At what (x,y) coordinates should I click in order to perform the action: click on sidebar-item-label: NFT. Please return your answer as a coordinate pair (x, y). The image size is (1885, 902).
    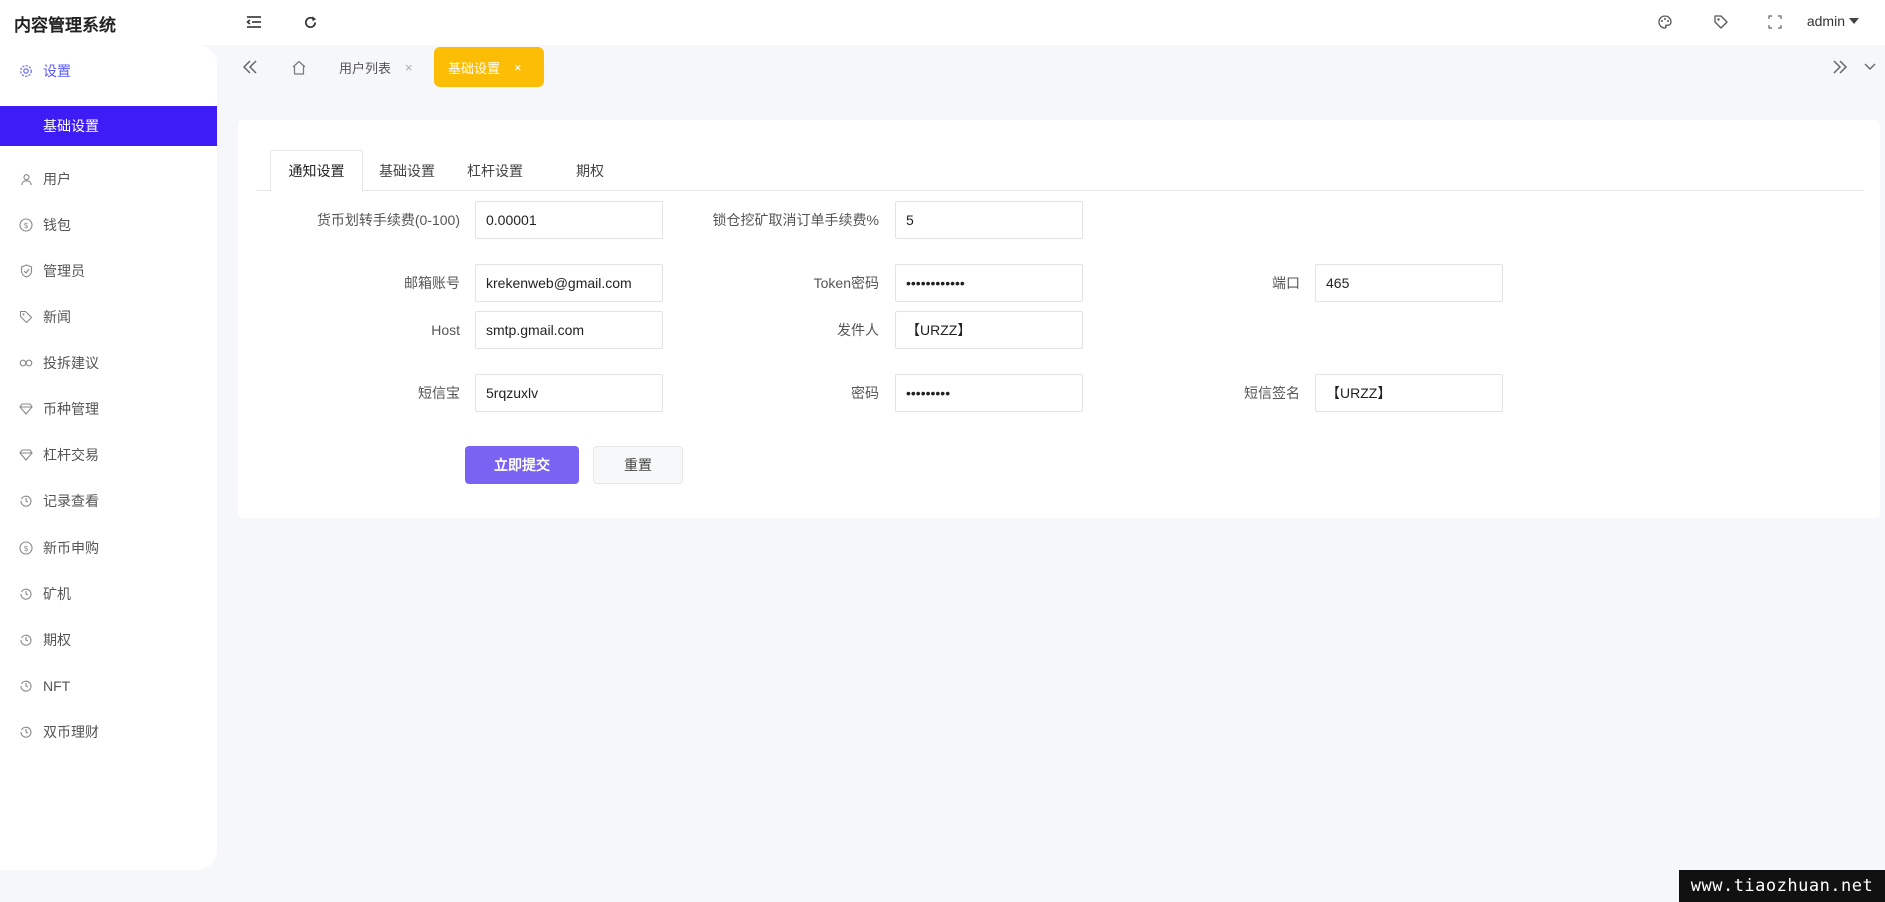
    Looking at the image, I should click on (57, 686).